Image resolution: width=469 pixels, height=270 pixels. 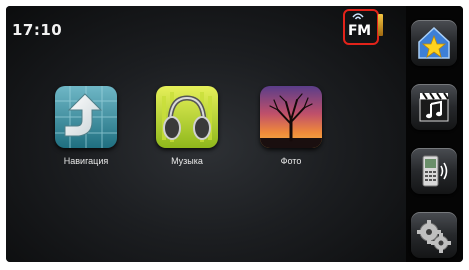 I want to click on settings-gears-icon, so click(x=434, y=236).